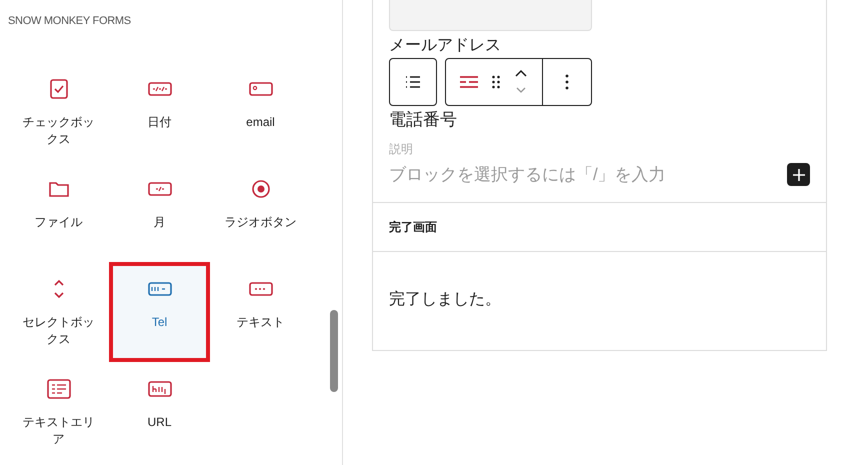  I want to click on description-label: 説明, so click(401, 149).